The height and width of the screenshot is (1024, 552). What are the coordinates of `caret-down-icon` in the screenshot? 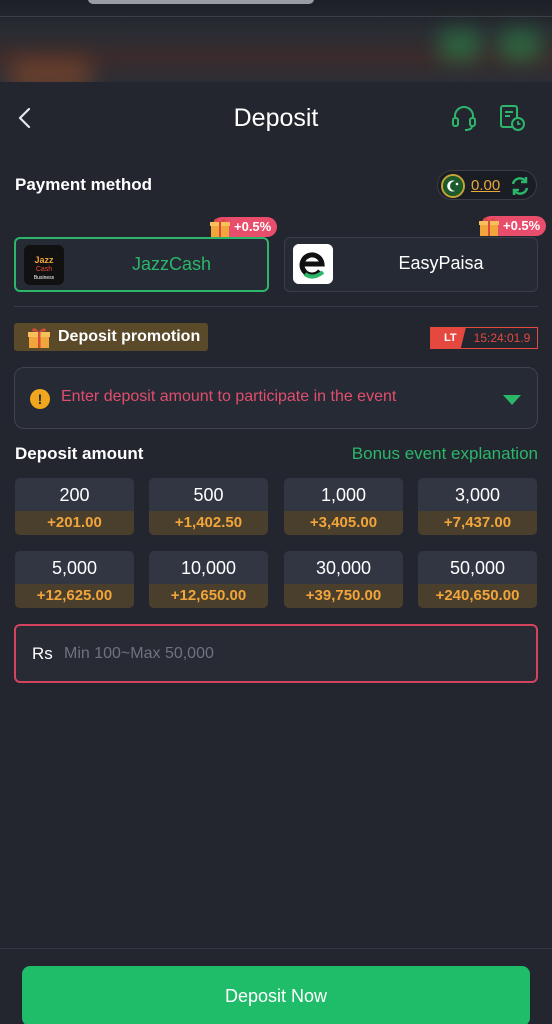 It's located at (512, 400).